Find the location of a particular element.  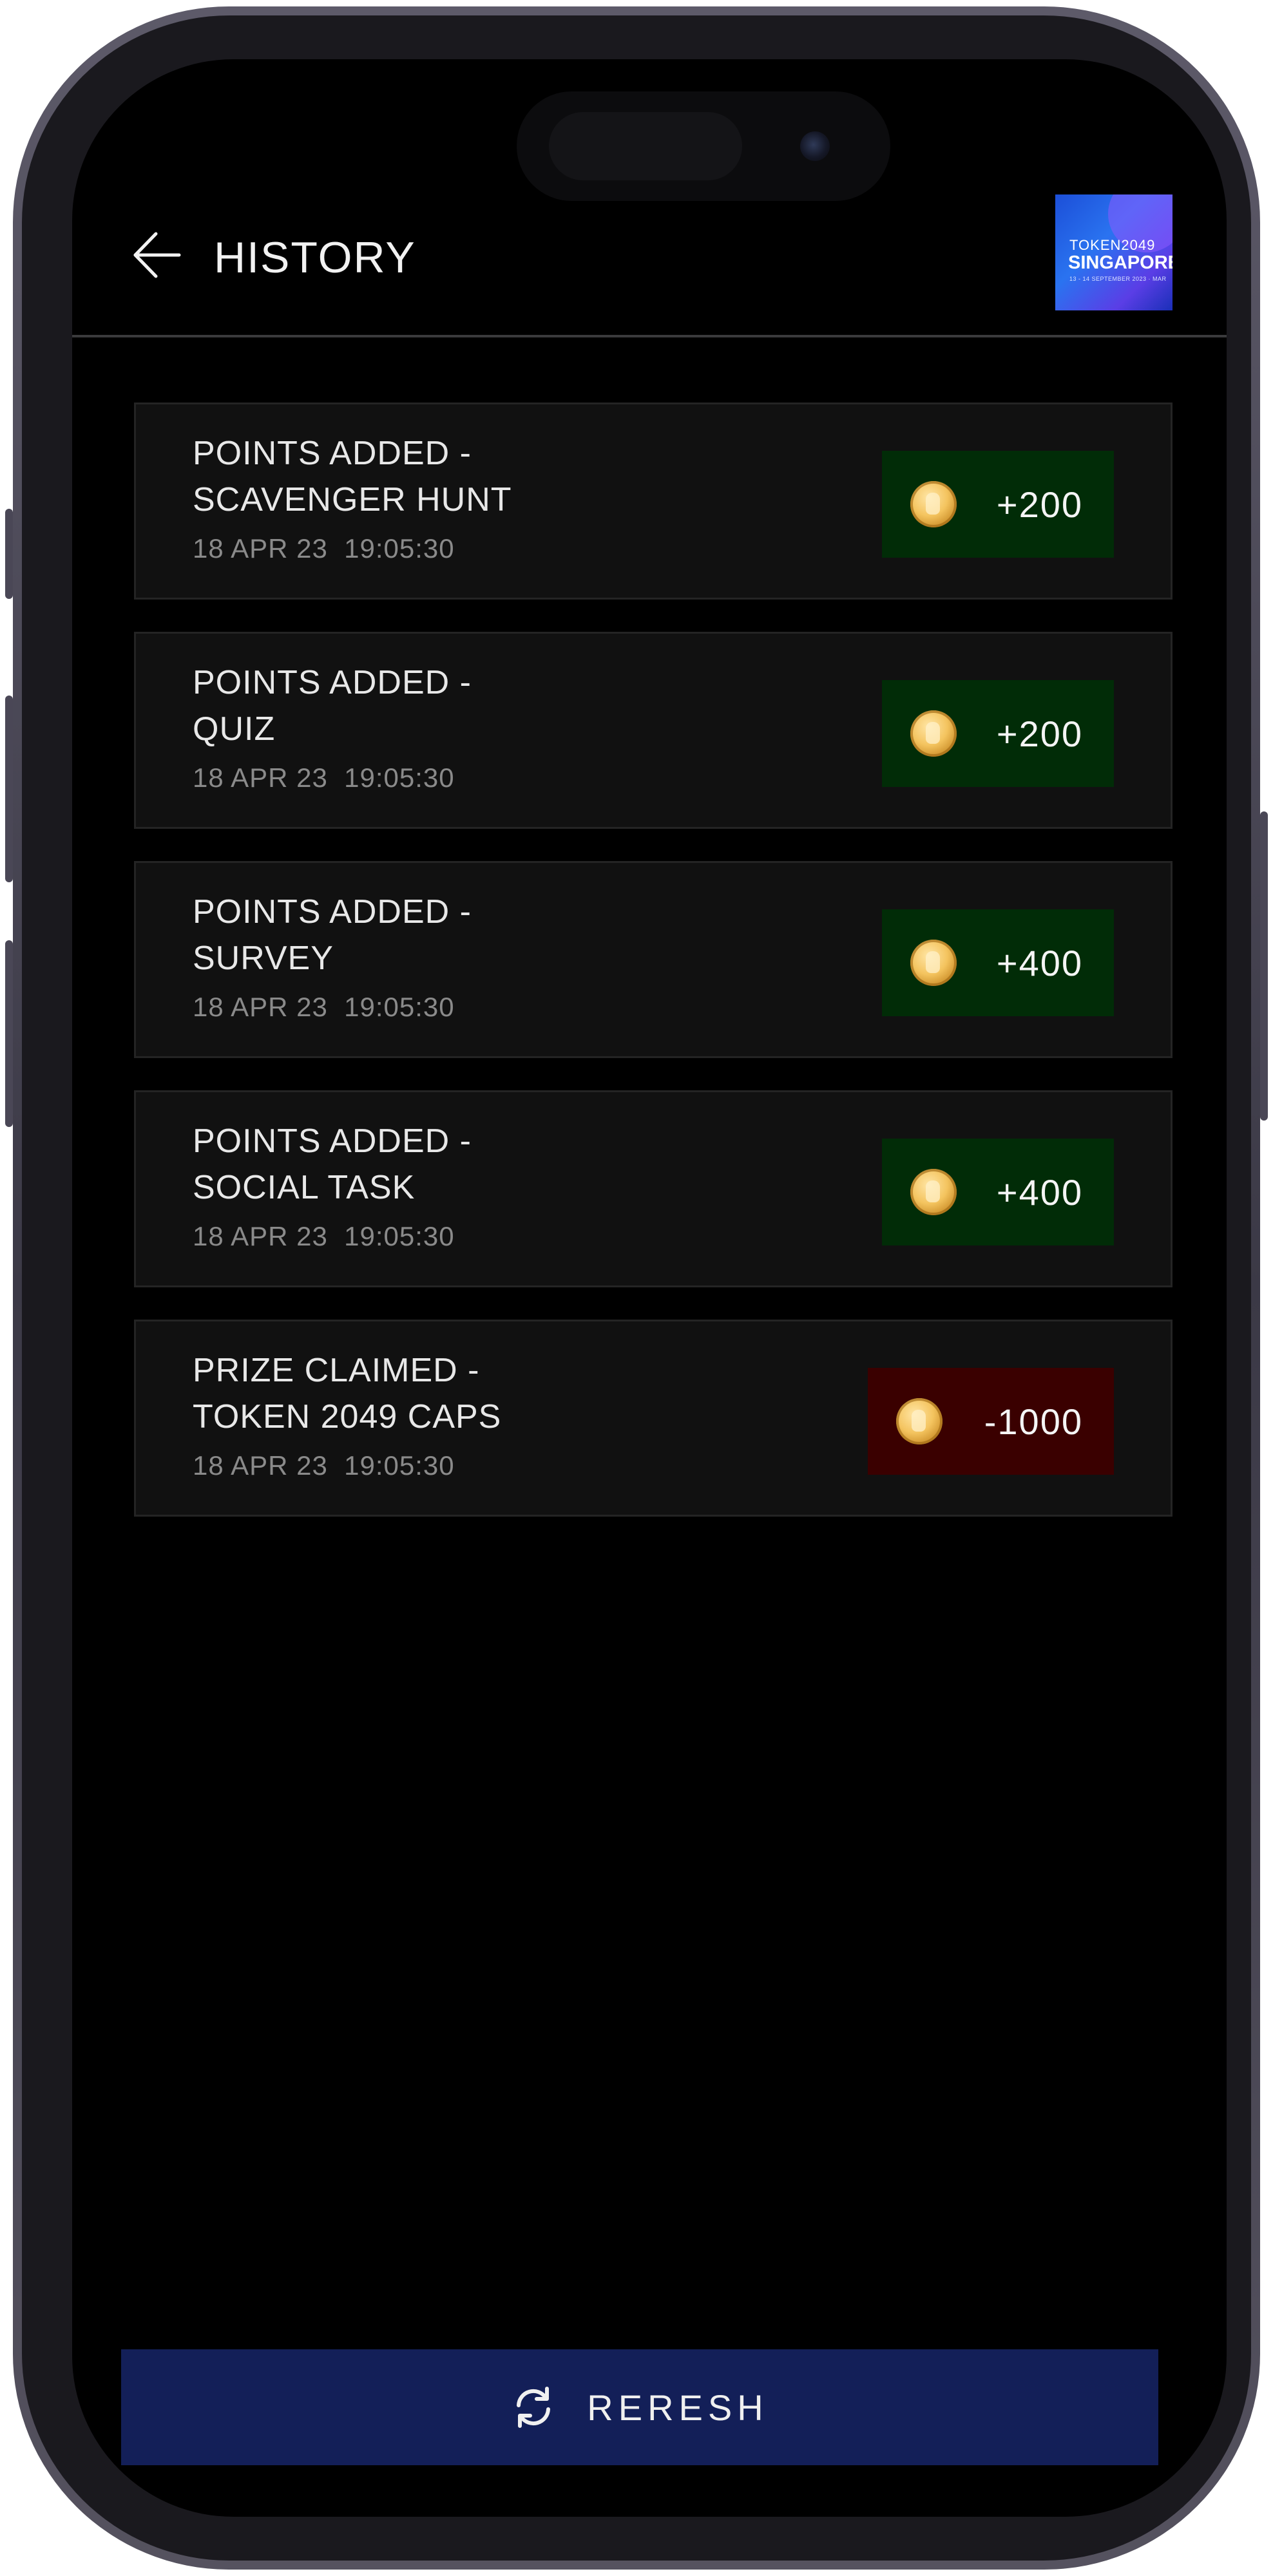

side-button-volume-up is located at coordinates (9, 789).